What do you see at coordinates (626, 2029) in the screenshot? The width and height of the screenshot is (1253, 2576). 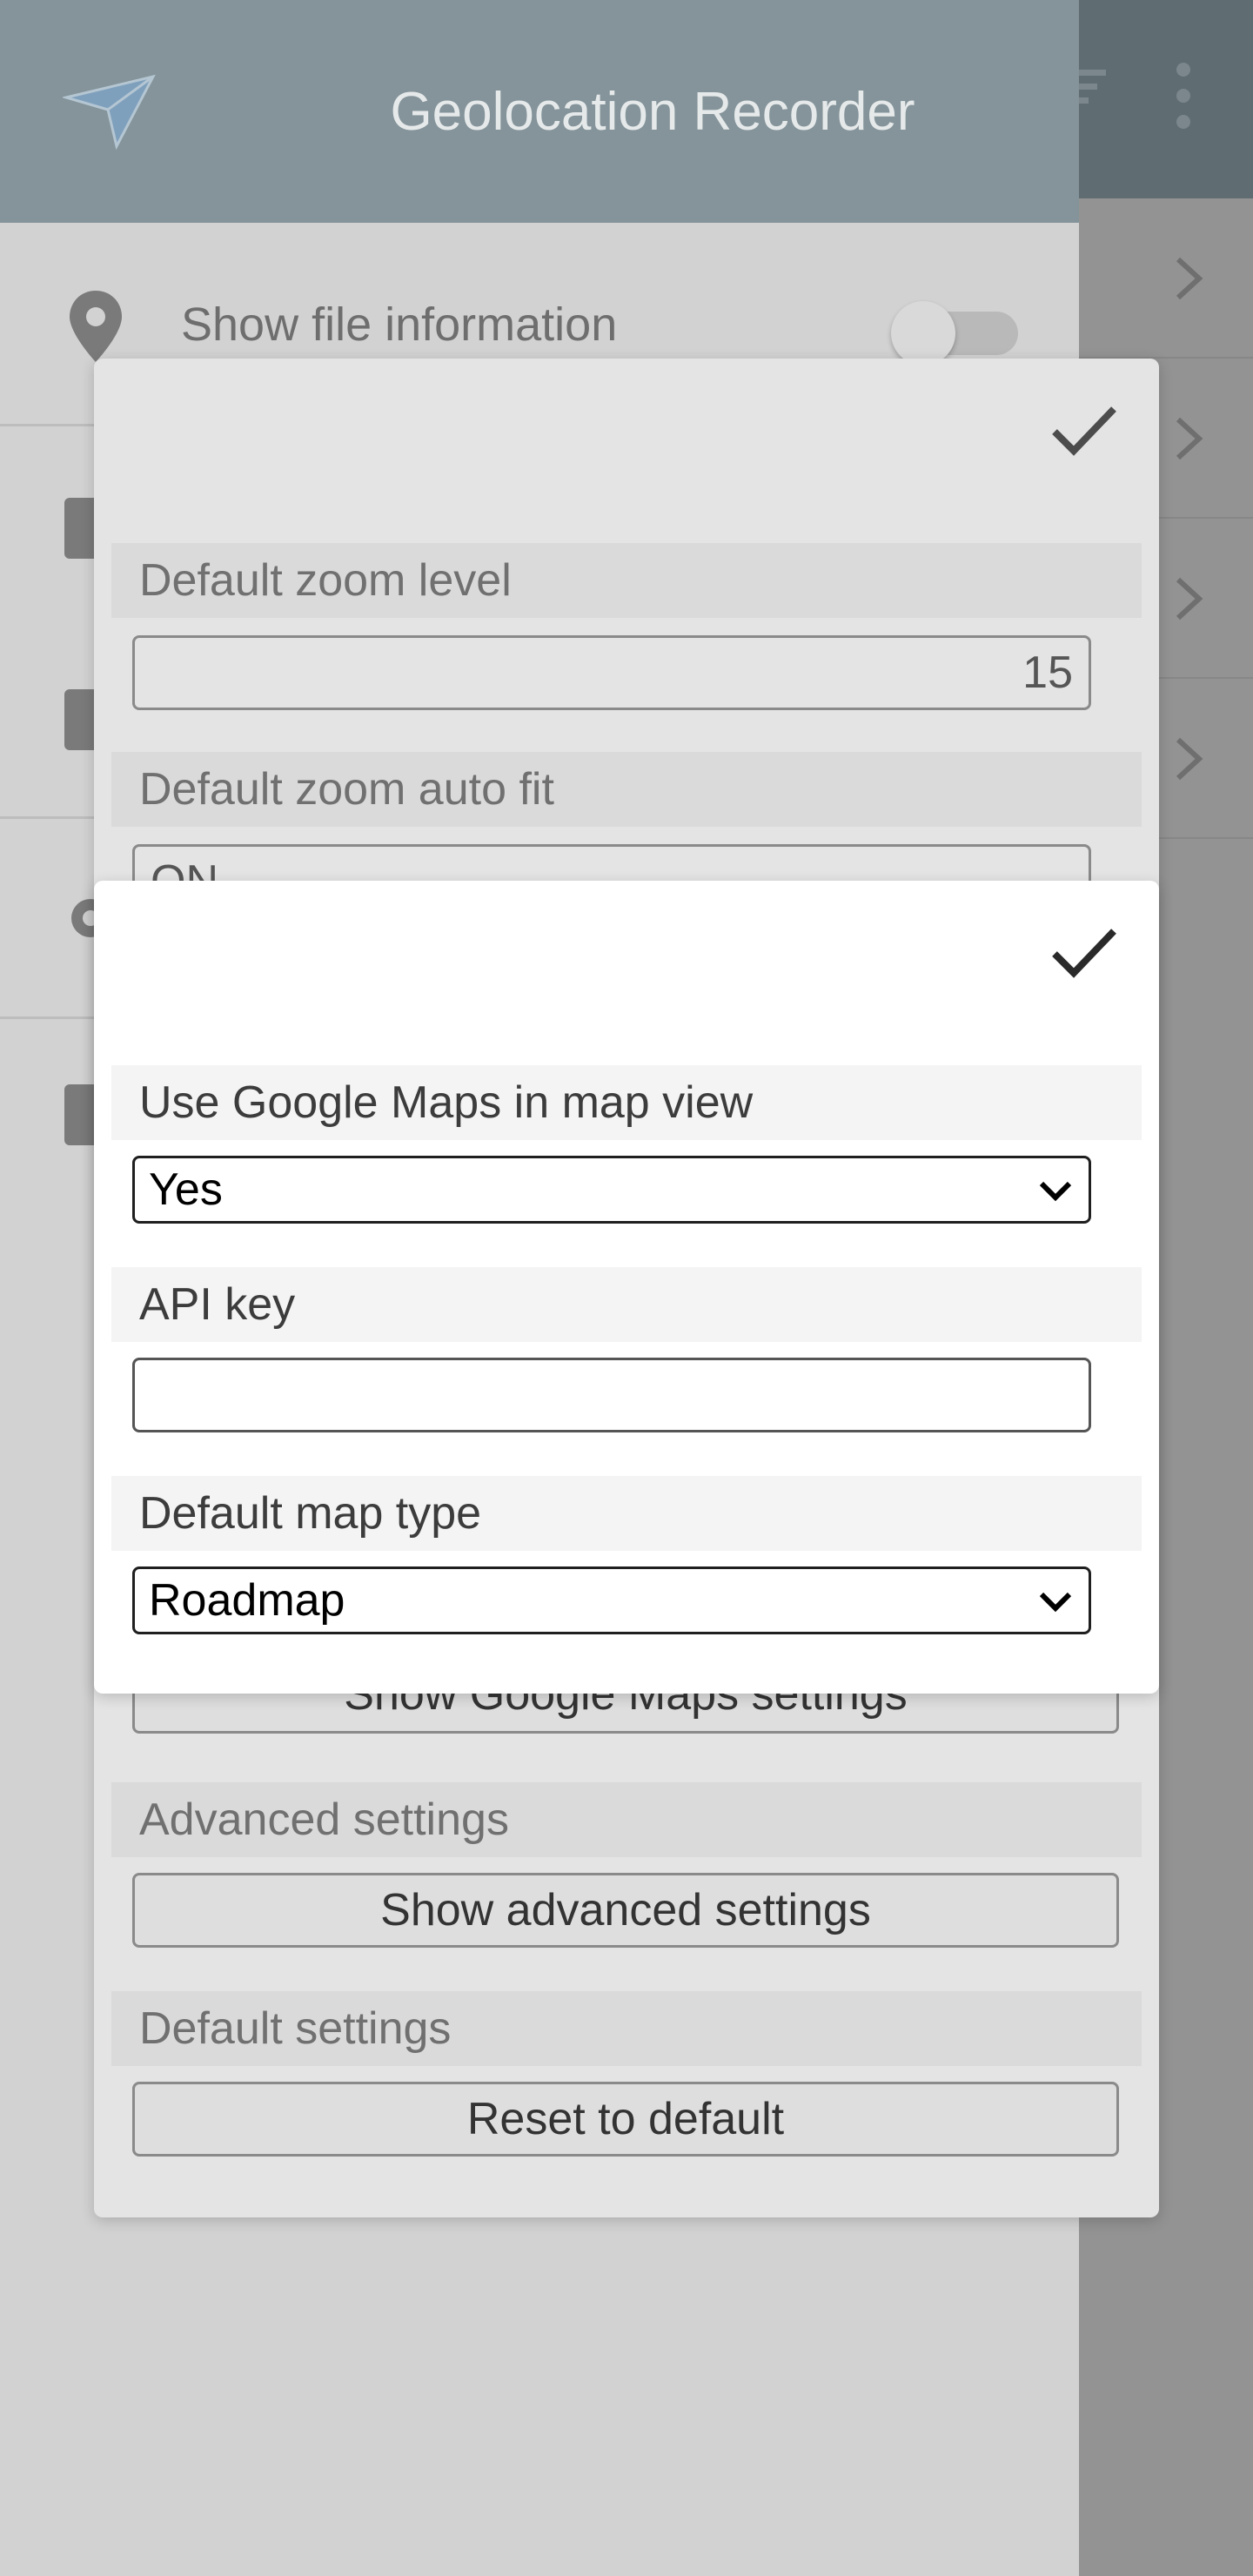 I see `default-settings-heading: Default settings` at bounding box center [626, 2029].